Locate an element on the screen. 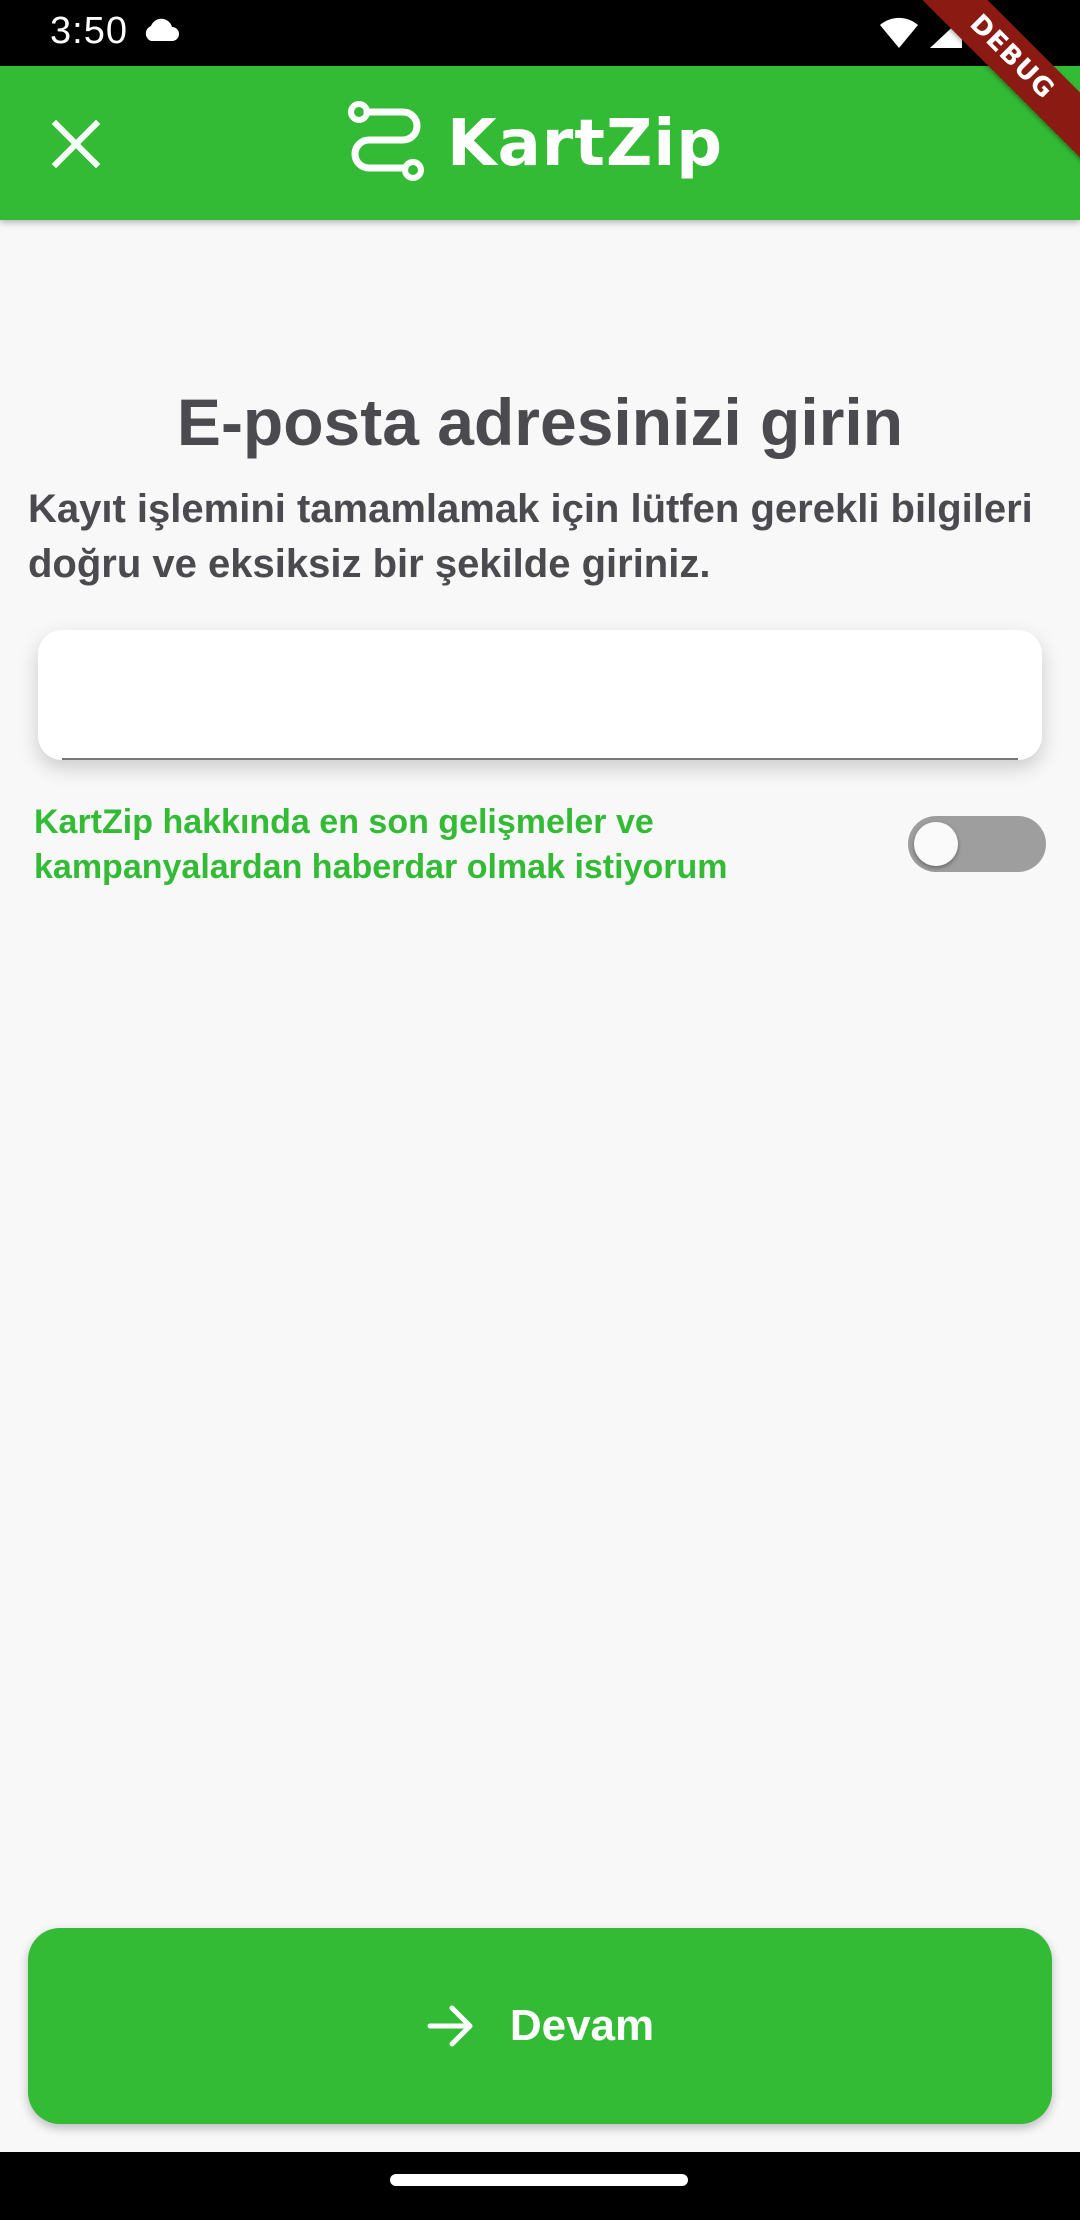 The width and height of the screenshot is (1080, 2220). toggle-knob is located at coordinates (936, 844).